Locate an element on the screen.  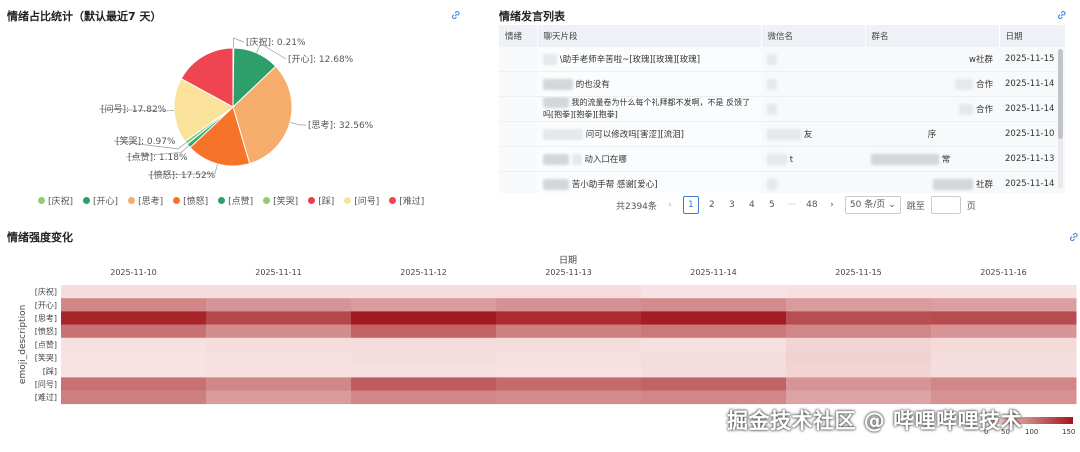
page-2: 2 is located at coordinates (712, 205).